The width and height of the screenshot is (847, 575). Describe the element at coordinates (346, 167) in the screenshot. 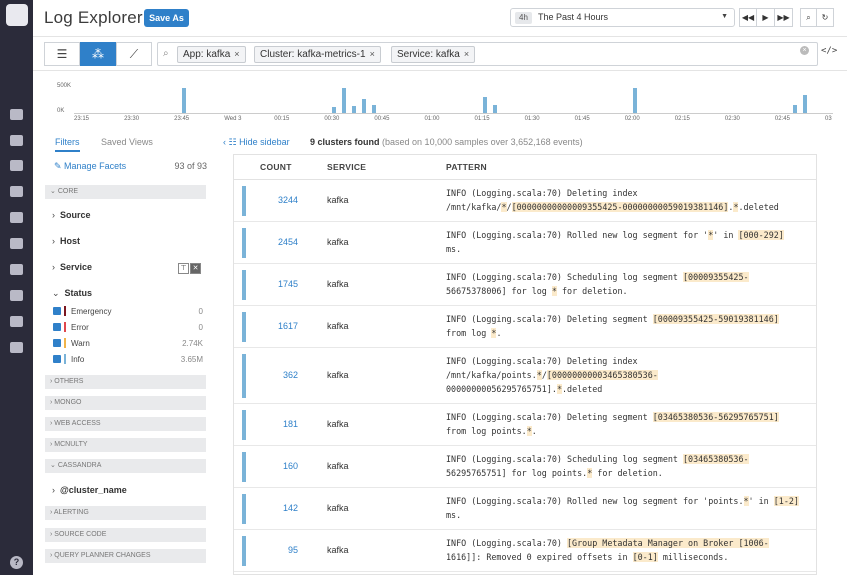

I see `column-header-service: SERVICE` at that location.